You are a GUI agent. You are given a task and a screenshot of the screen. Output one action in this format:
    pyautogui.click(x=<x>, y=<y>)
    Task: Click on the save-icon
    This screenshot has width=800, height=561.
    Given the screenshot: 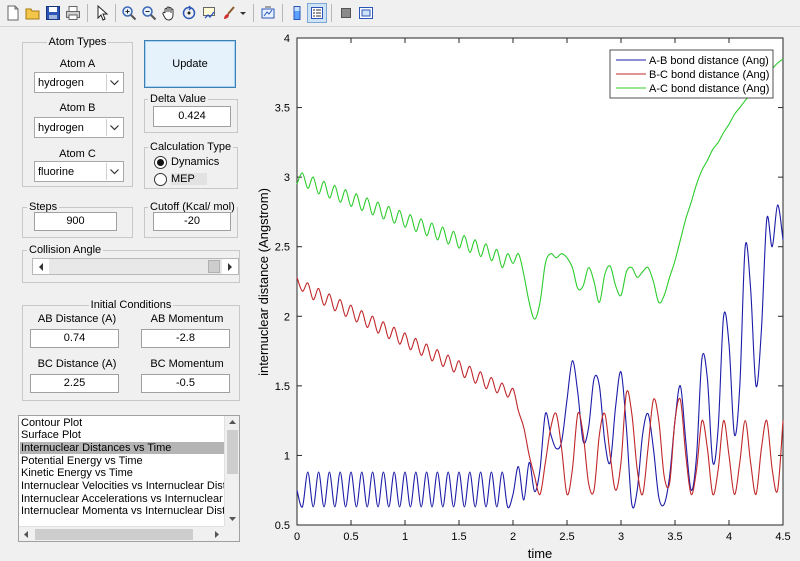 What is the action you would take?
    pyautogui.click(x=53, y=13)
    